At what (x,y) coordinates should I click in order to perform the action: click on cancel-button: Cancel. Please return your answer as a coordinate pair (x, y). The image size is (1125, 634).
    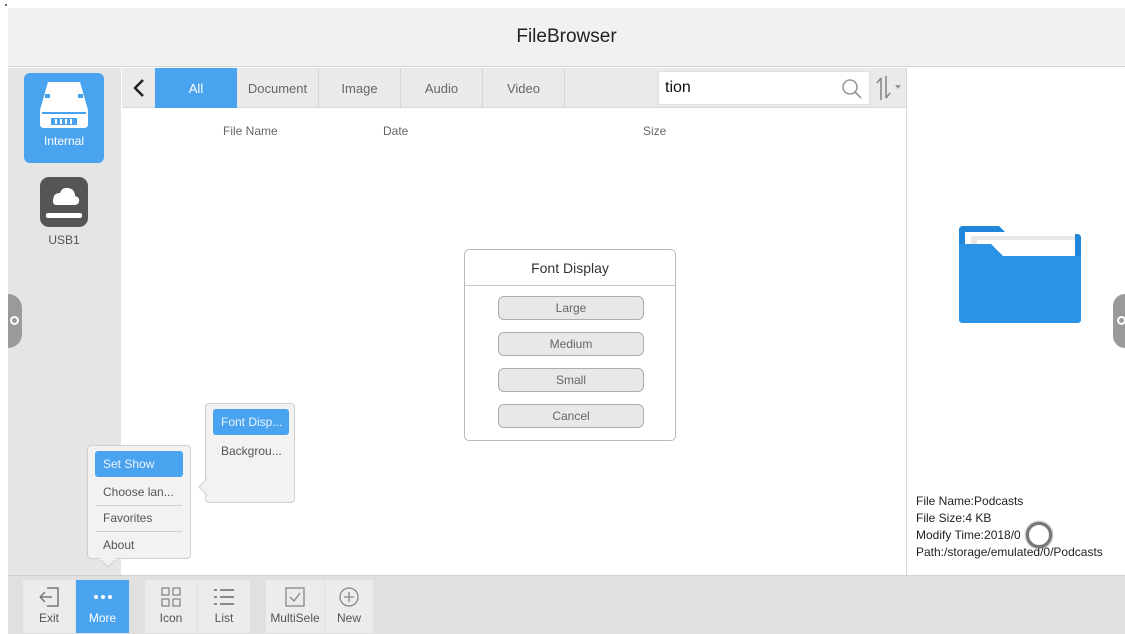
    Looking at the image, I should click on (571, 416).